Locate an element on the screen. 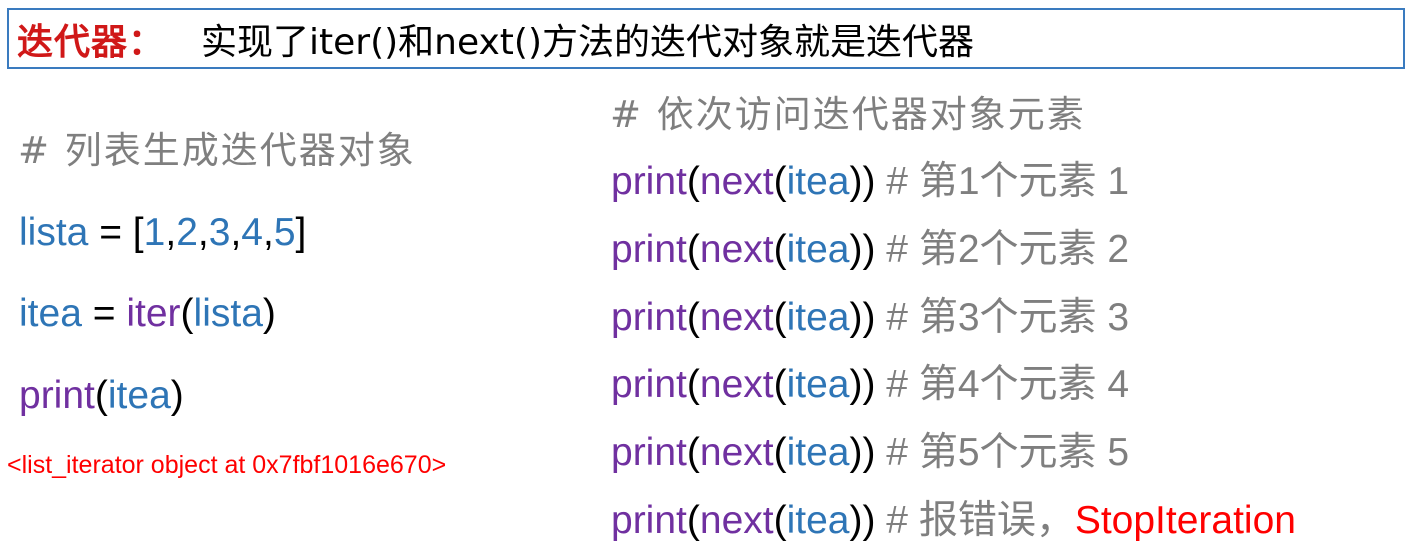 This screenshot has width=1418, height=553. code-line-next-5: print(next(itea)) # 第5个元素 5 is located at coordinates (870, 453).